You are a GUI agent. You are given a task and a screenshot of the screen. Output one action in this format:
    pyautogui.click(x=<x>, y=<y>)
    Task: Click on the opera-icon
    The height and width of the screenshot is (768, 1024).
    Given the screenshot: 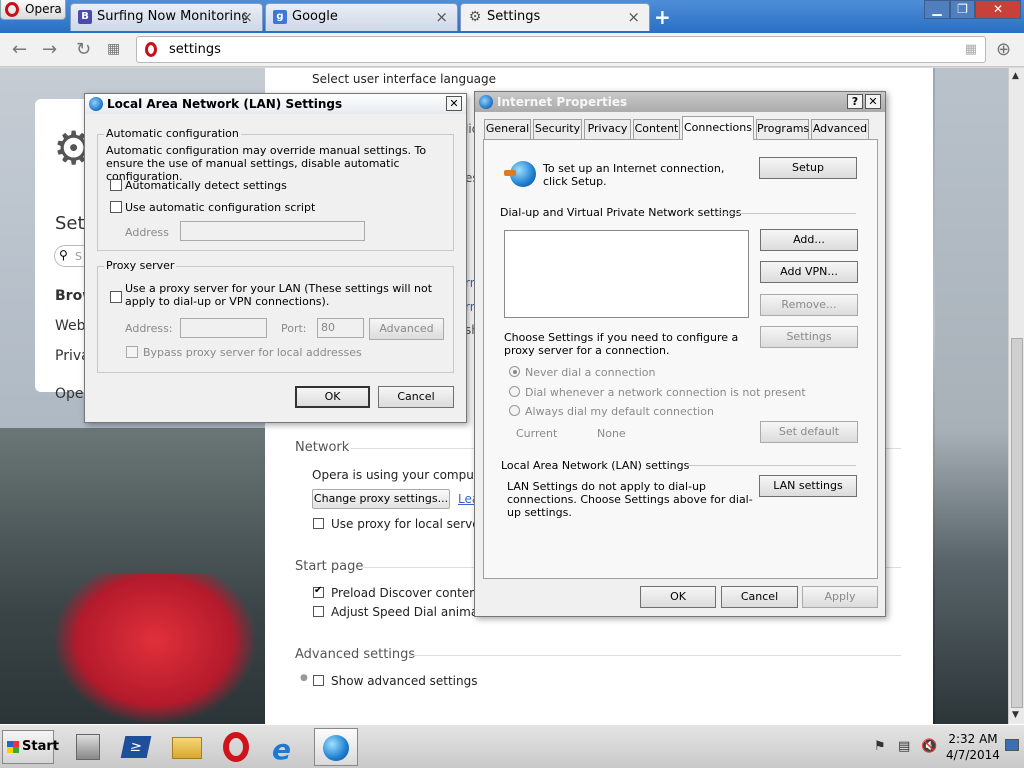 What is the action you would take?
    pyautogui.click(x=236, y=747)
    